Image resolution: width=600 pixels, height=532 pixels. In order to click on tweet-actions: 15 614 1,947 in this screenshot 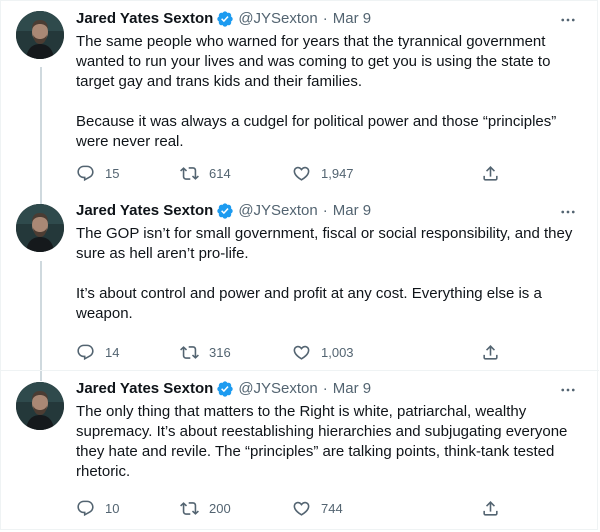, I will do `click(296, 173)`.